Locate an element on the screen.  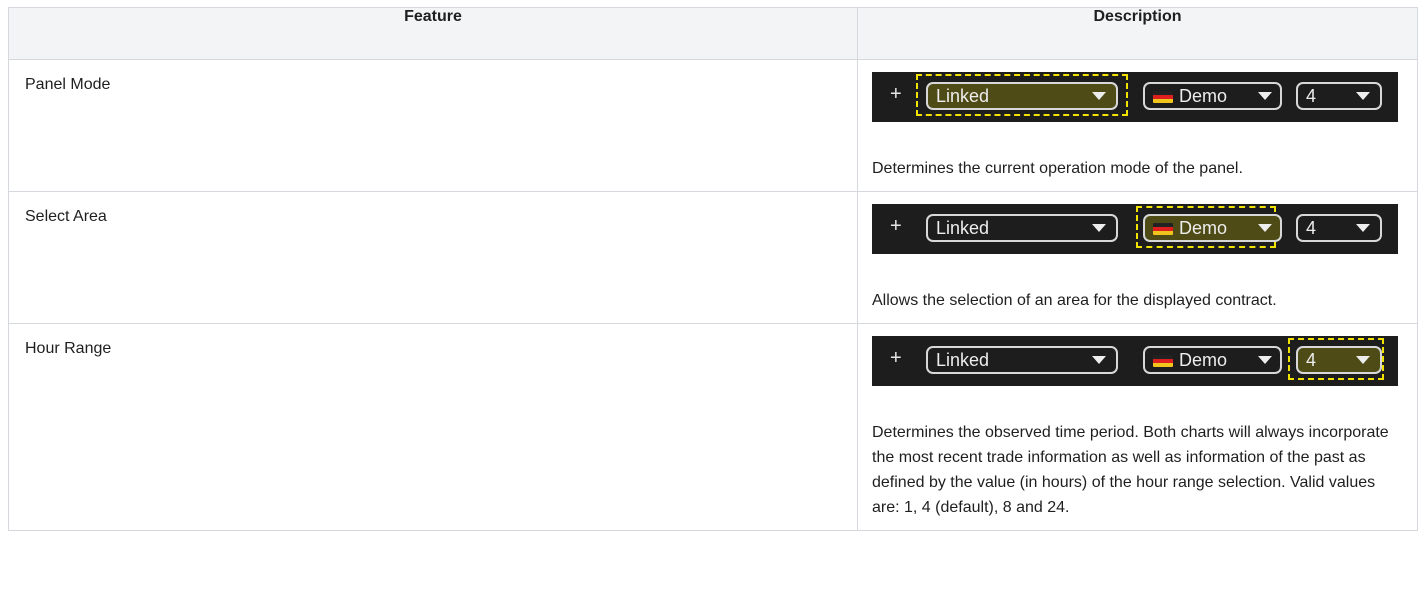
table-header-row: Feature Description is located at coordinates (713, 33).